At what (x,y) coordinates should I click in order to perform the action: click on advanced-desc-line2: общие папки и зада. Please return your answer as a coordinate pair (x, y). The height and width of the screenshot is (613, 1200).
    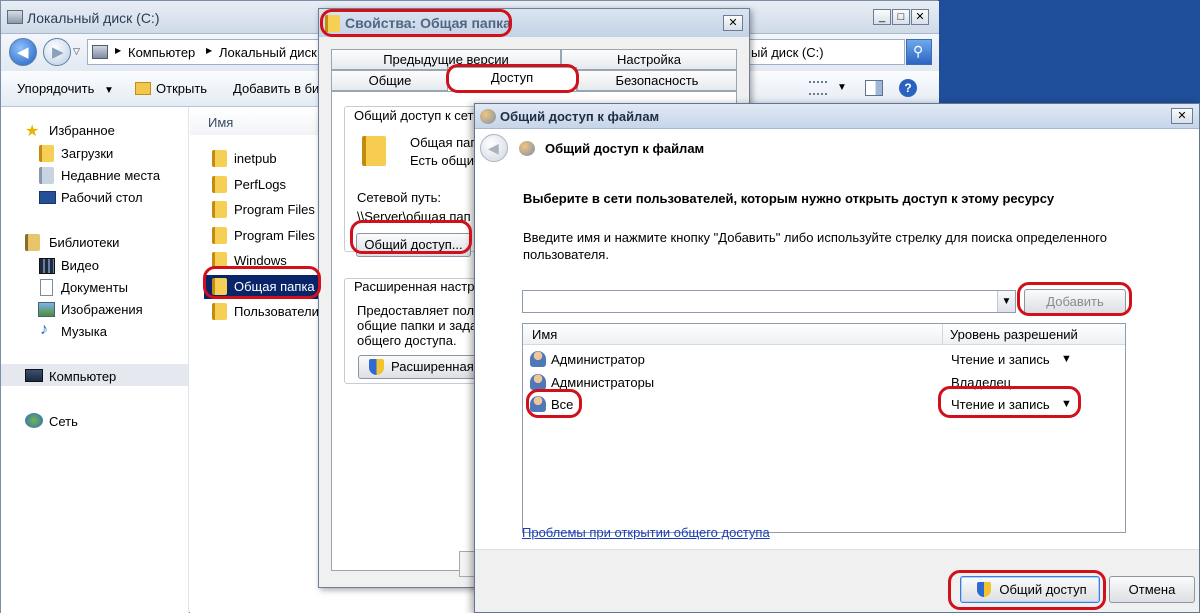
    Looking at the image, I should click on (417, 325).